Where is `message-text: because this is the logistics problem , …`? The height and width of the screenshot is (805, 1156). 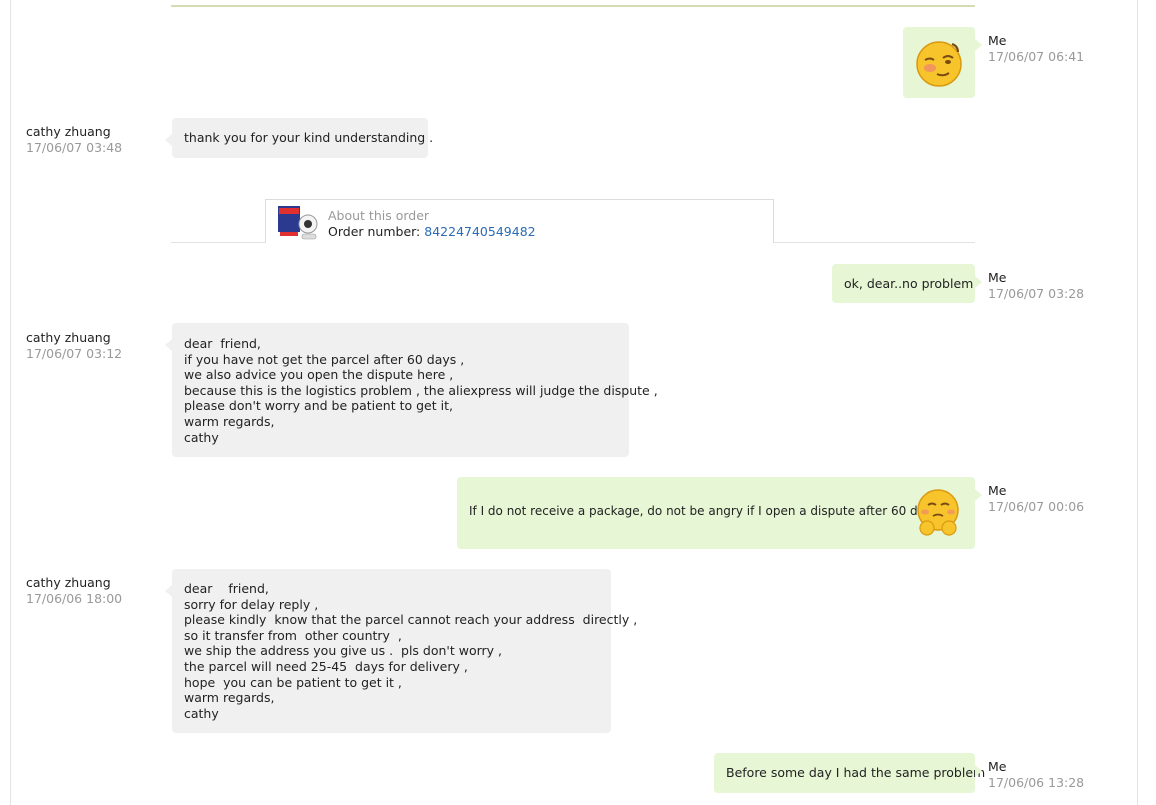 message-text: because this is the logistics problem , … is located at coordinates (421, 390).